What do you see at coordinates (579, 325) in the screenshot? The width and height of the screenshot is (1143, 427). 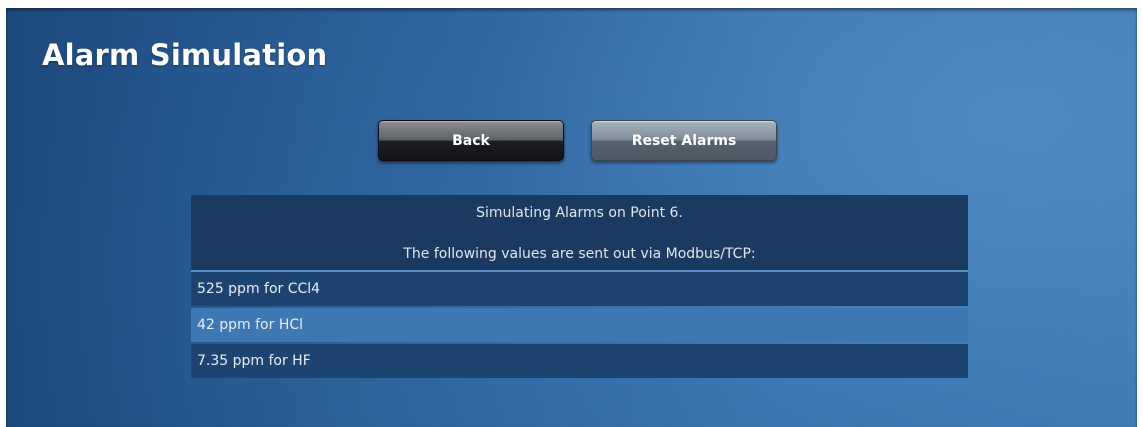 I see `value-row: 42 ppm for HCl` at bounding box center [579, 325].